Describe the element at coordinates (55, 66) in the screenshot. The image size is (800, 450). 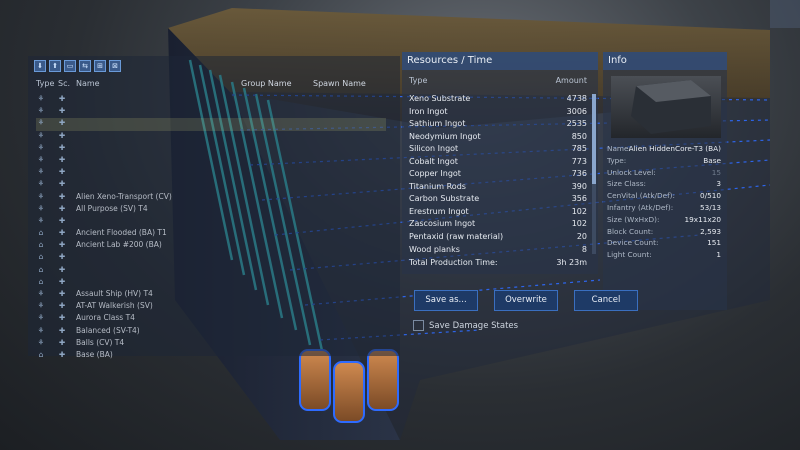
I see `sort-up-icon: ⬆` at that location.